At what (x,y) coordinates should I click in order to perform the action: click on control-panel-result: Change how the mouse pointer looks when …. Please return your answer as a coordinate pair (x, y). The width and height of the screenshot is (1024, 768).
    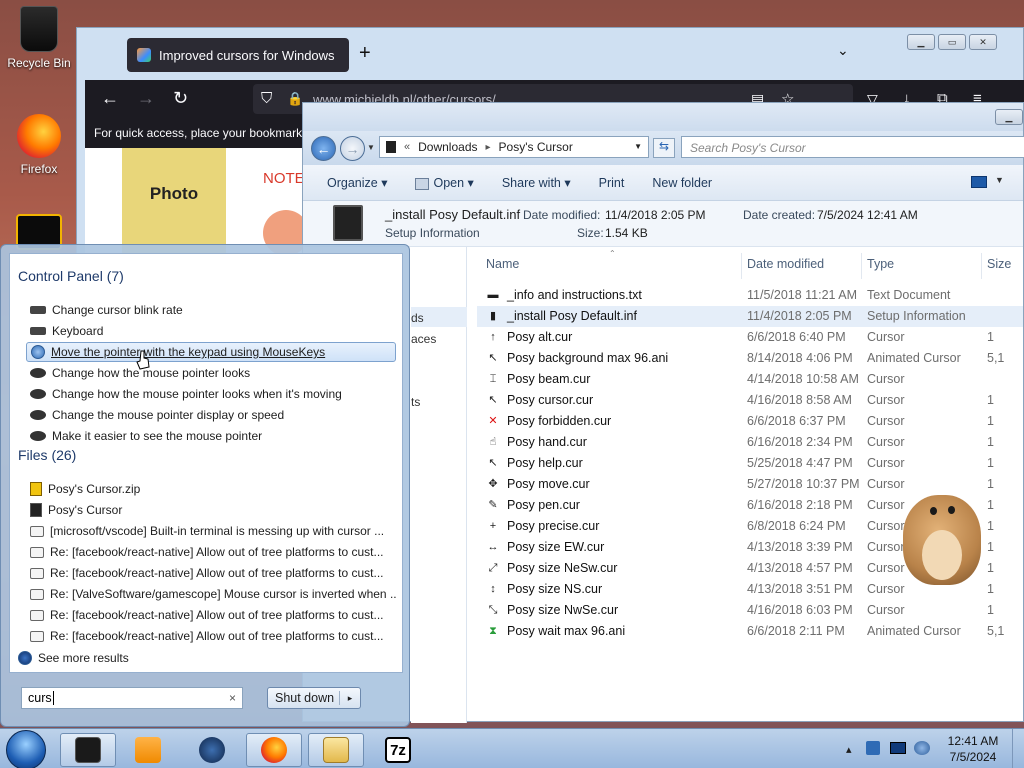
    Looking at the image, I should click on (211, 394).